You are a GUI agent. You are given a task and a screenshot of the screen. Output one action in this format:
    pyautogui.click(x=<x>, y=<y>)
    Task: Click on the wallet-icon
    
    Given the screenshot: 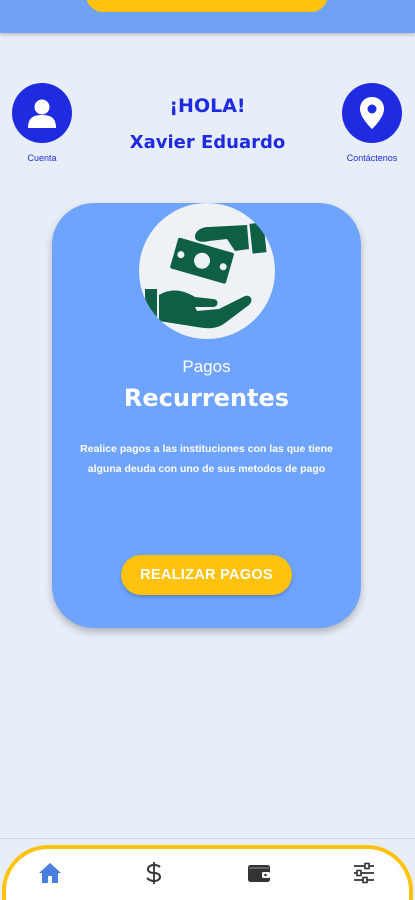 What is the action you would take?
    pyautogui.click(x=259, y=873)
    